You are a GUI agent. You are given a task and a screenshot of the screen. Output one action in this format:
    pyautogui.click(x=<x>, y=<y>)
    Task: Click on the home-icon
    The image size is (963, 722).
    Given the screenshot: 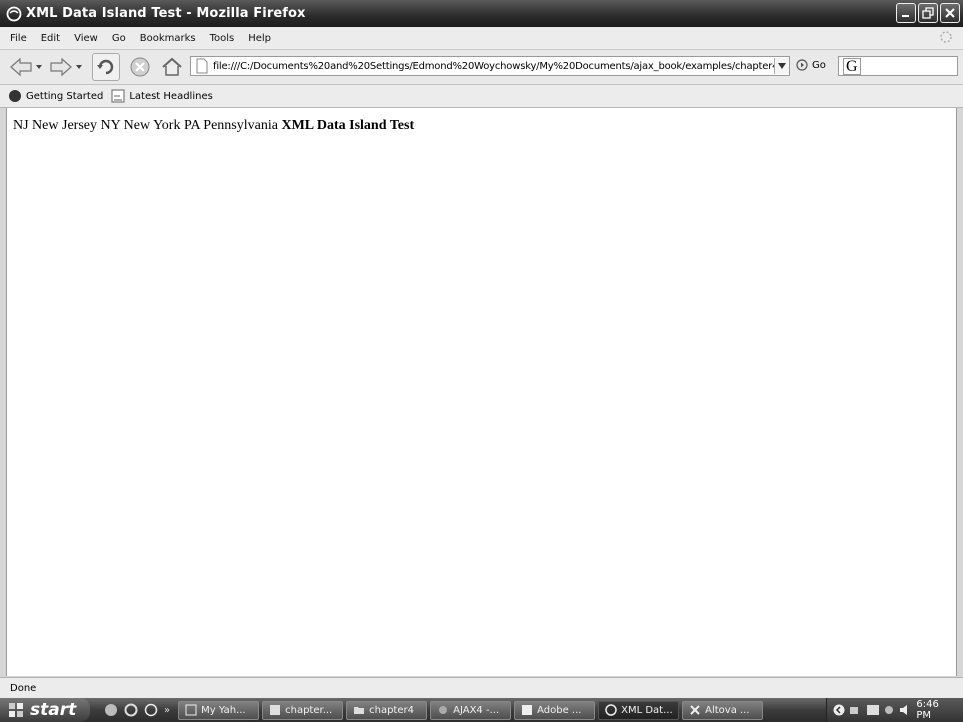 What is the action you would take?
    pyautogui.click(x=172, y=66)
    